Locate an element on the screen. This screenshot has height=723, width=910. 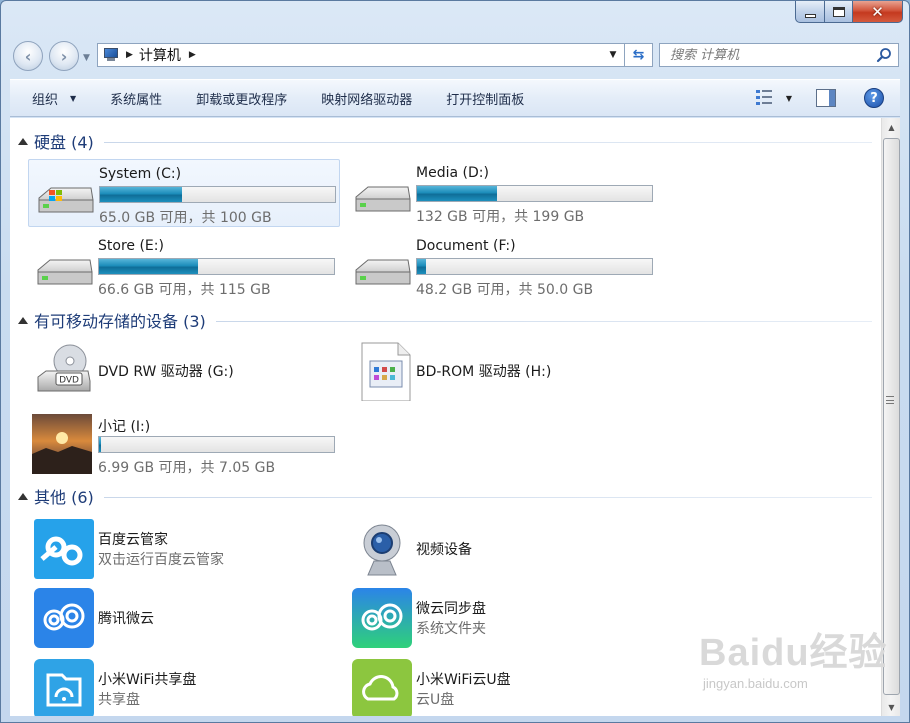
maximize-button is located at coordinates (839, 12).